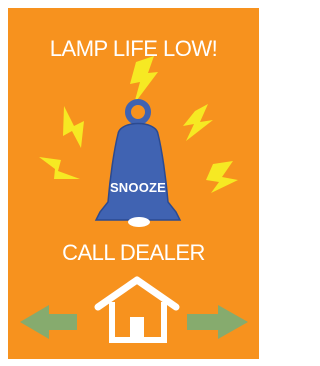 The height and width of the screenshot is (366, 320). Describe the element at coordinates (48, 322) in the screenshot. I see `left-arrow-icon` at that location.